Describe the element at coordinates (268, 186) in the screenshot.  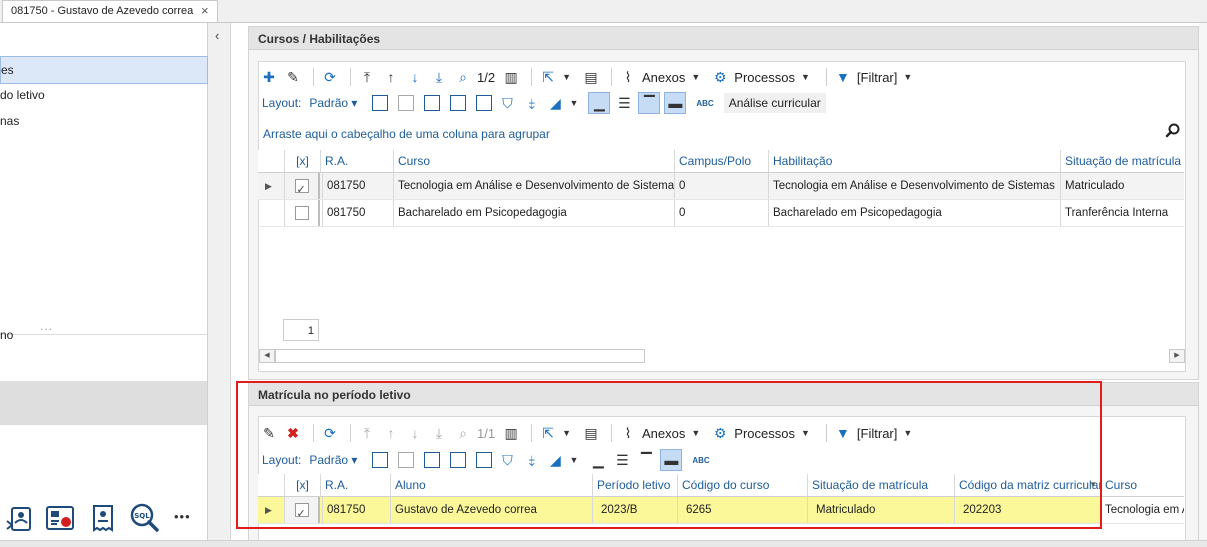
I see `row-pointer-icon: ▶` at that location.